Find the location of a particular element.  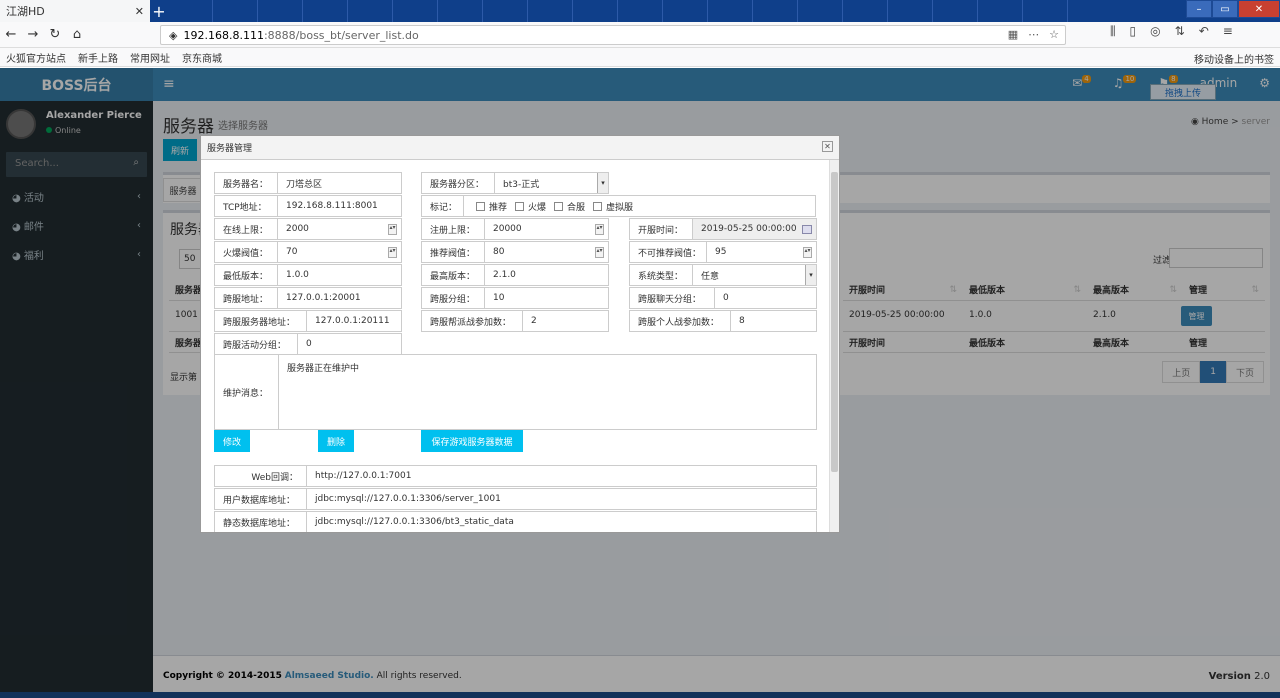

minimize-icon: – is located at coordinates (1199, 9).